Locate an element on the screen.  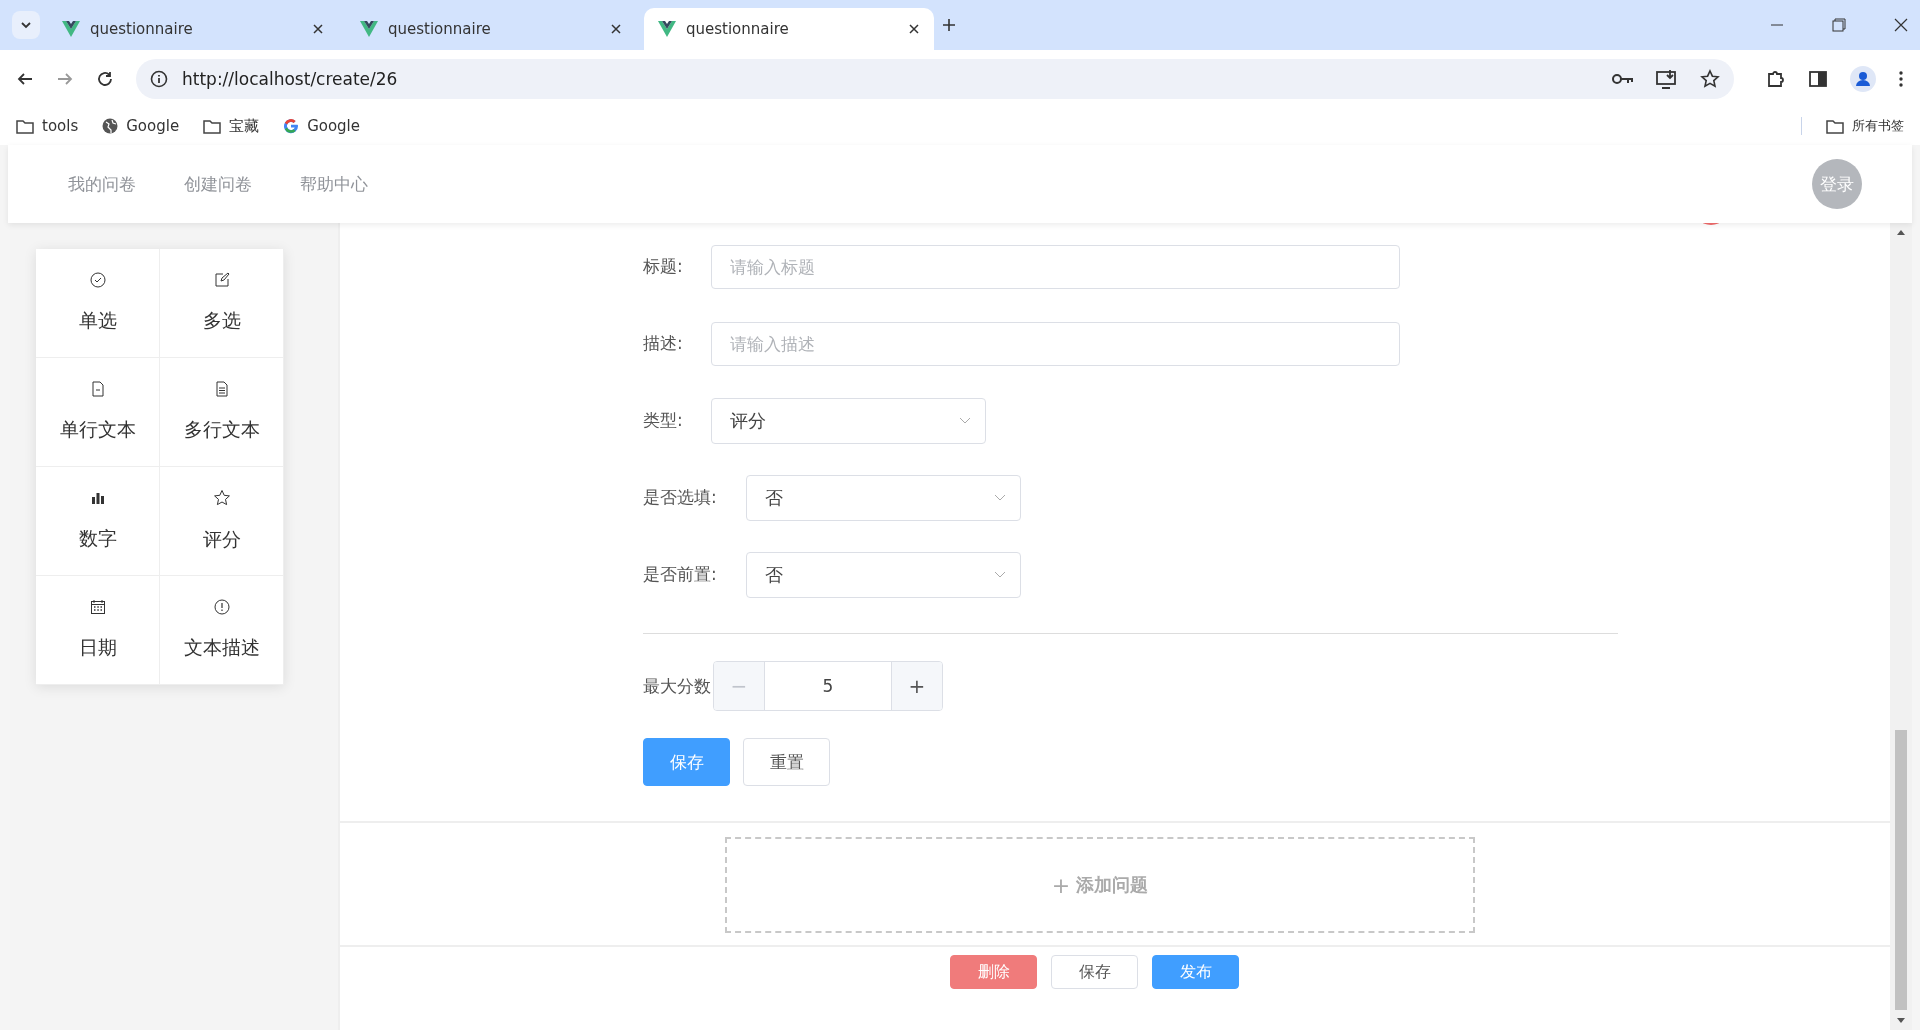
question-type-label: 数字 is located at coordinates (97, 538).